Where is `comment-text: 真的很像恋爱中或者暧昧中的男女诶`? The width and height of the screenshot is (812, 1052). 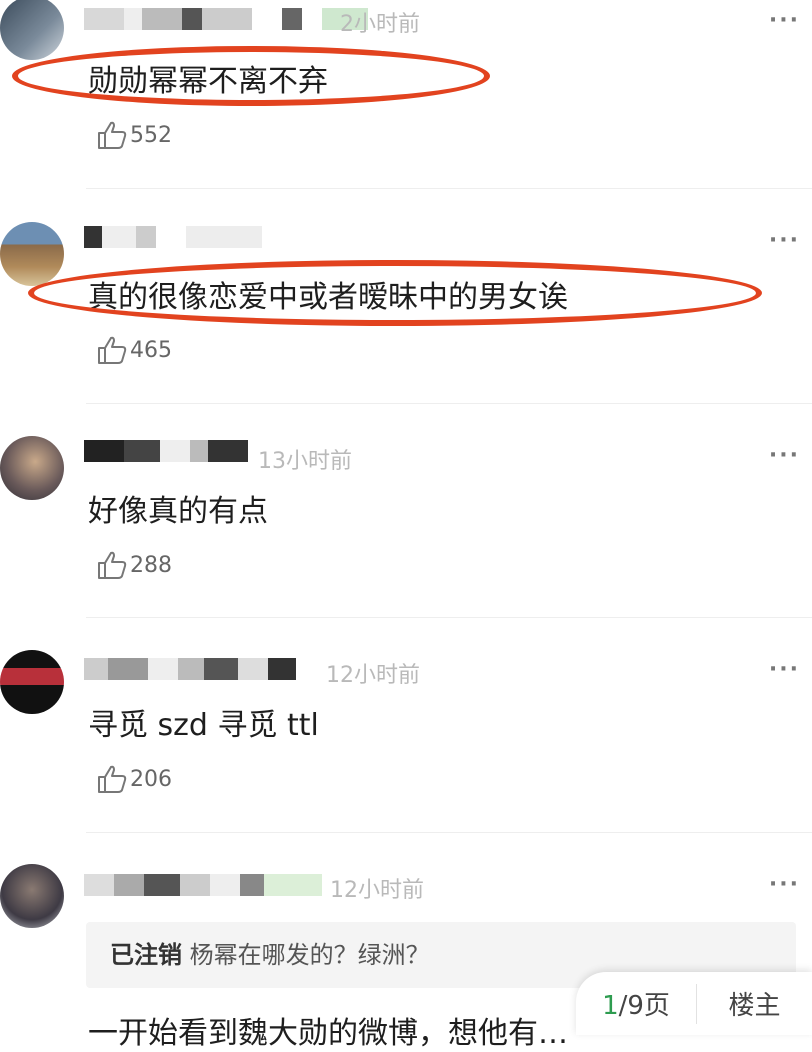
comment-text: 真的很像恋爱中或者暧昧中的男女诶 is located at coordinates (328, 297).